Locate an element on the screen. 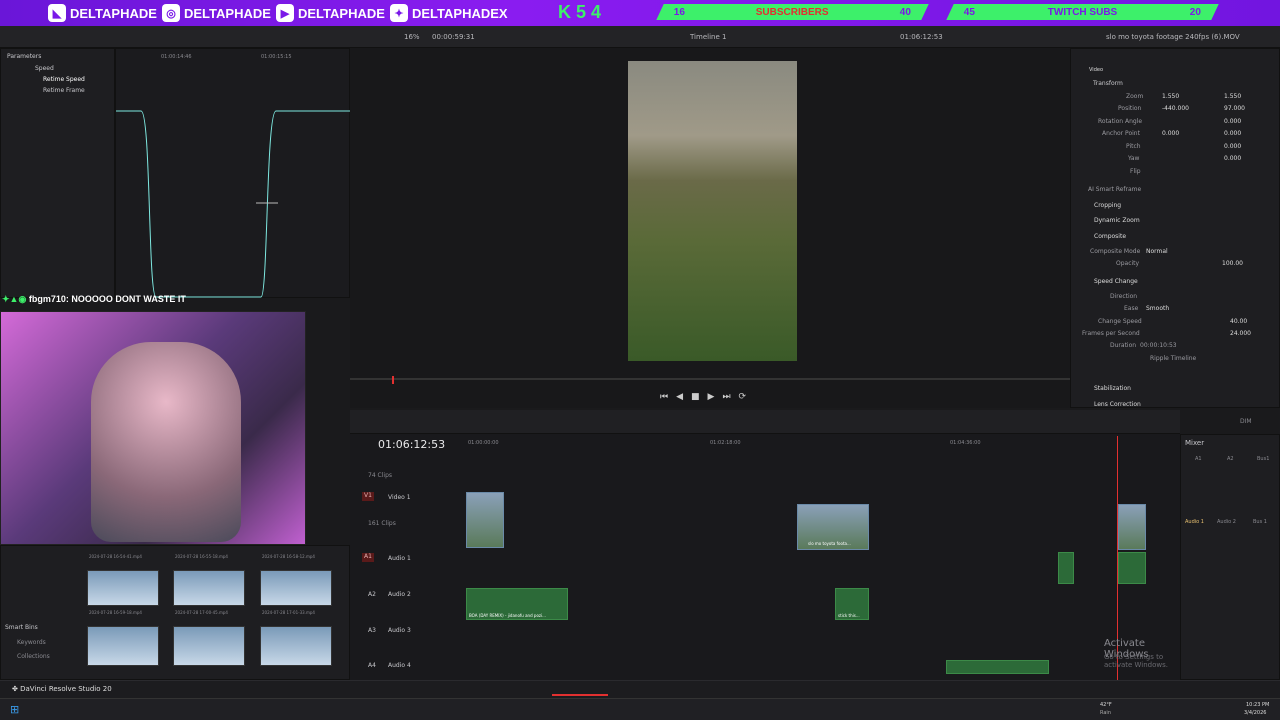  activate-windows-subtitle: Go to Settings to activate Windows. is located at coordinates (1136, 661).